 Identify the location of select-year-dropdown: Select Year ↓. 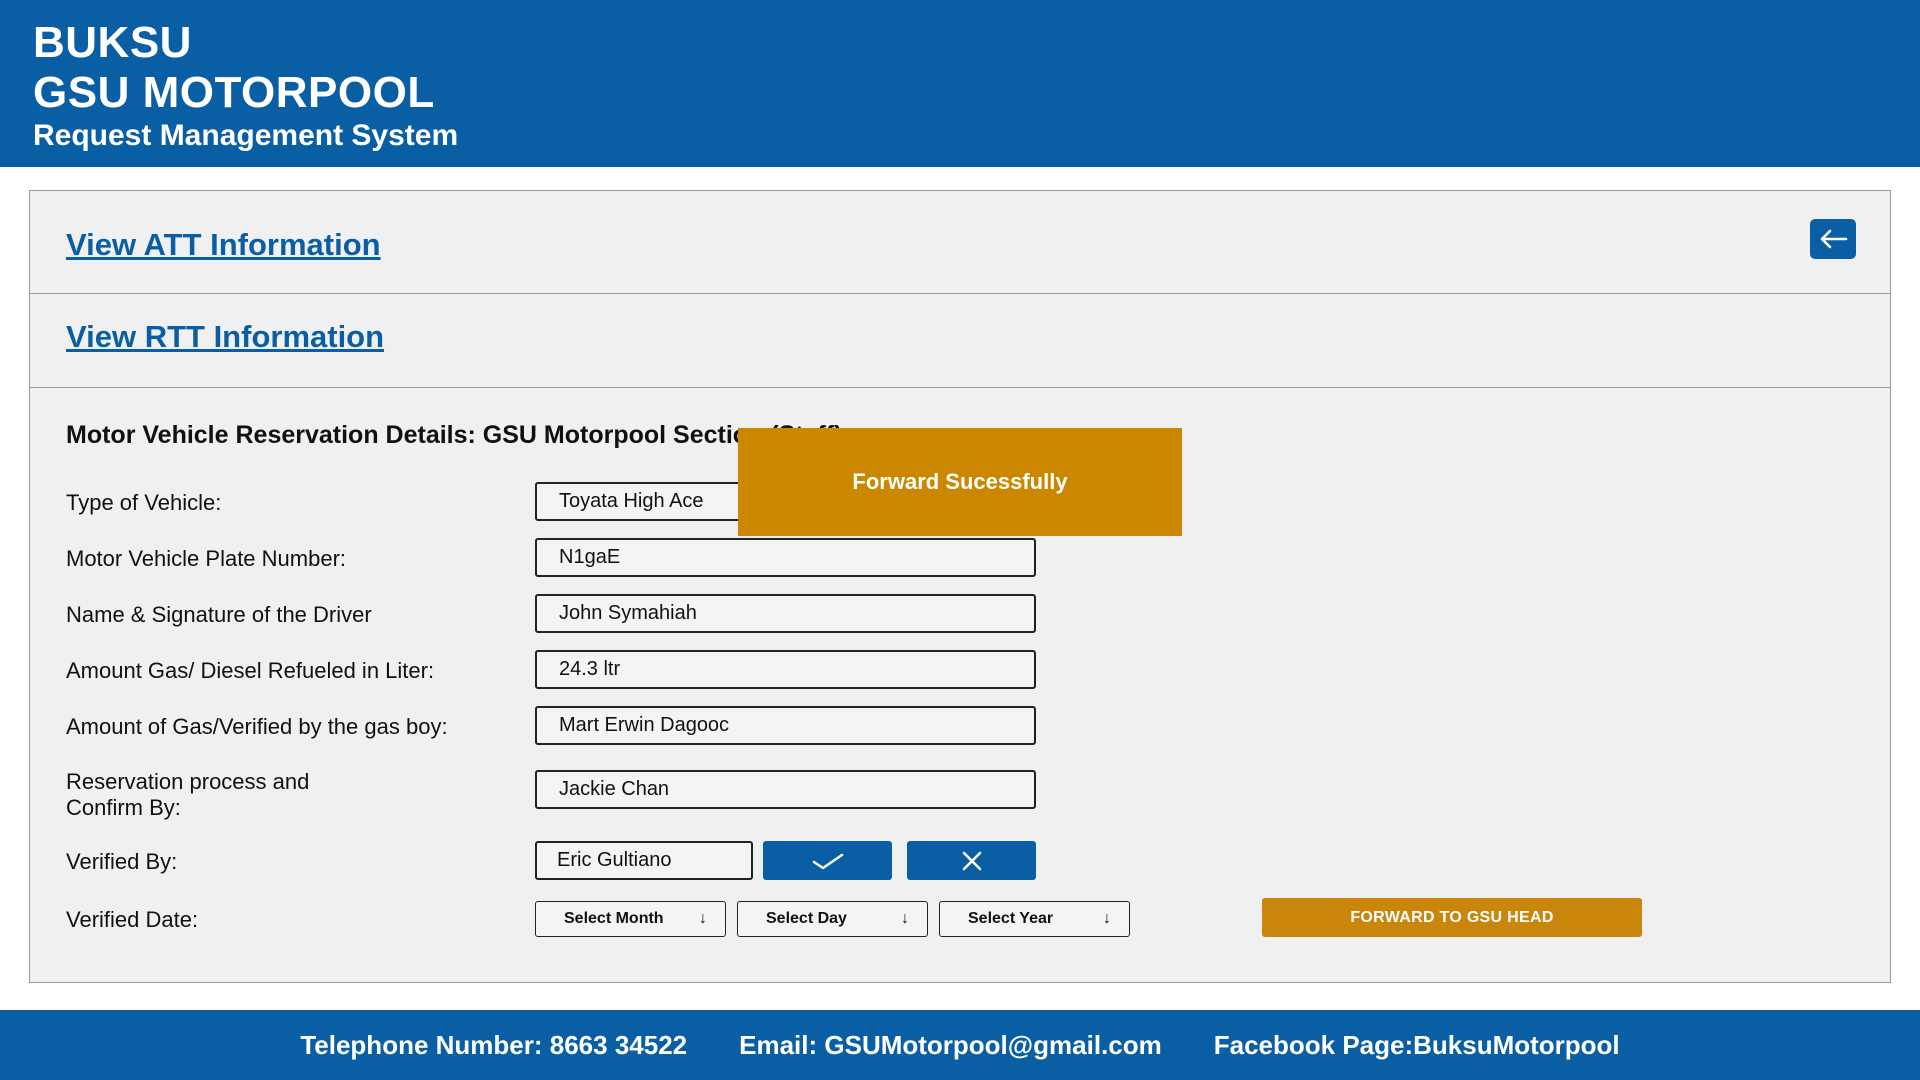
(1034, 919).